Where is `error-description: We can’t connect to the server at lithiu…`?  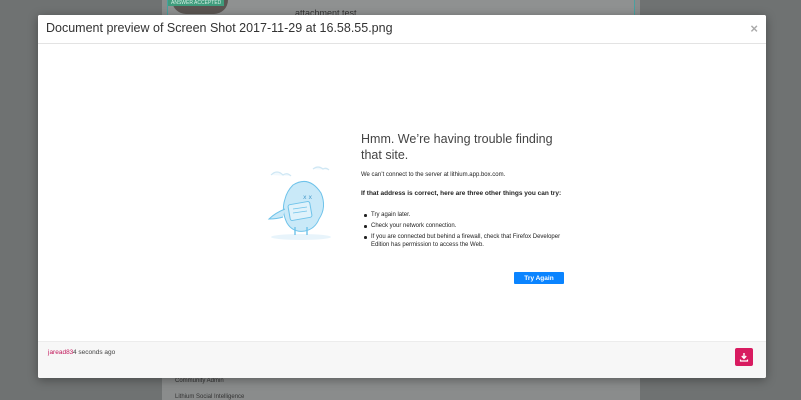
error-description: We can’t connect to the server at lithiu… is located at coordinates (433, 175).